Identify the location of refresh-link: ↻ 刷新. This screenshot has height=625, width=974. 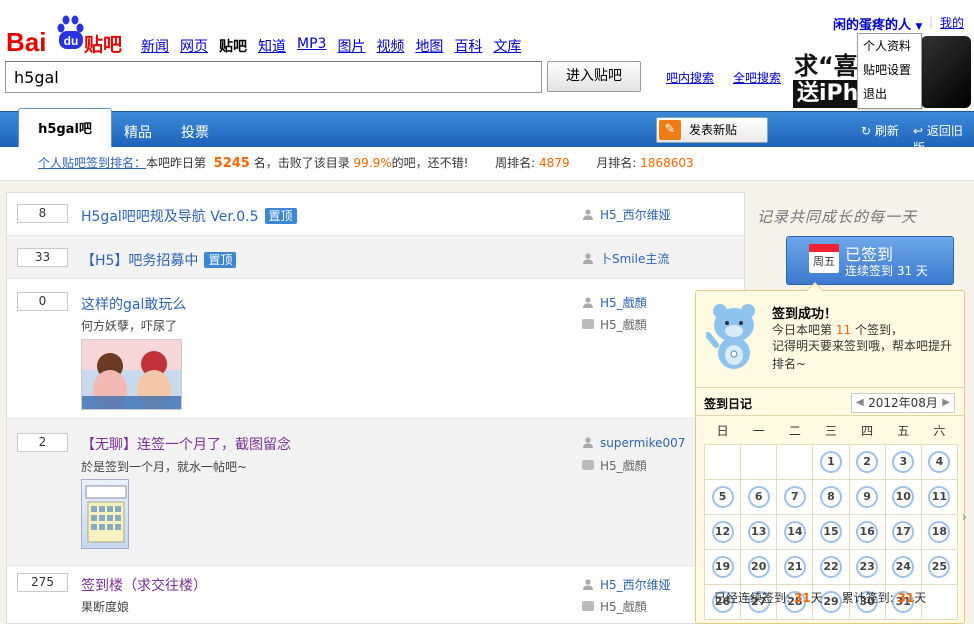
(880, 130).